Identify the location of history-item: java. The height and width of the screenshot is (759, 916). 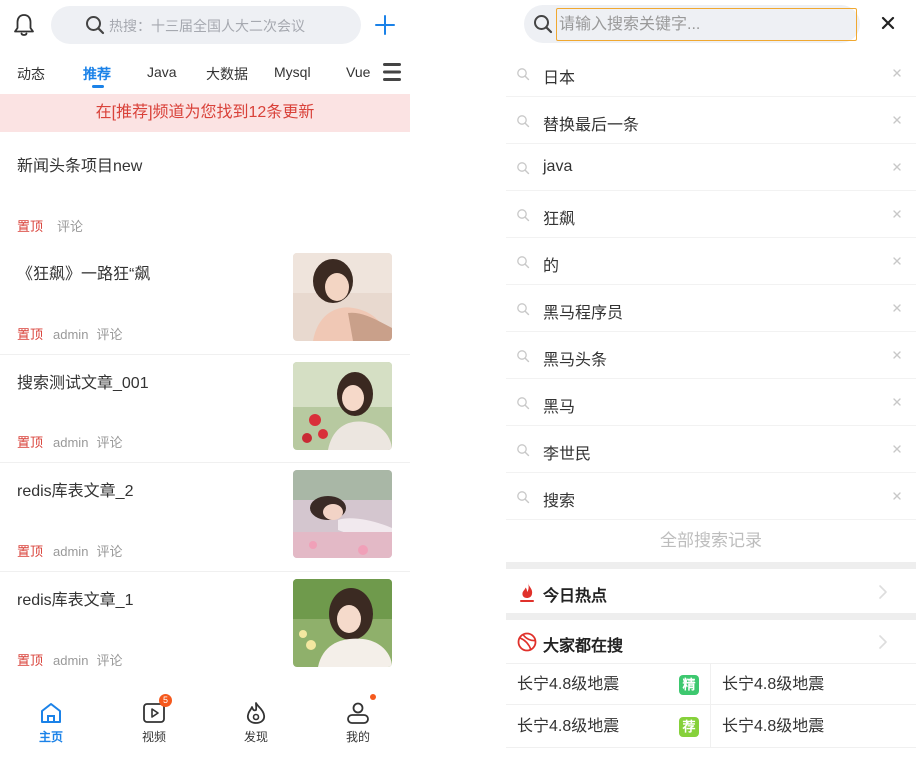
(711, 167).